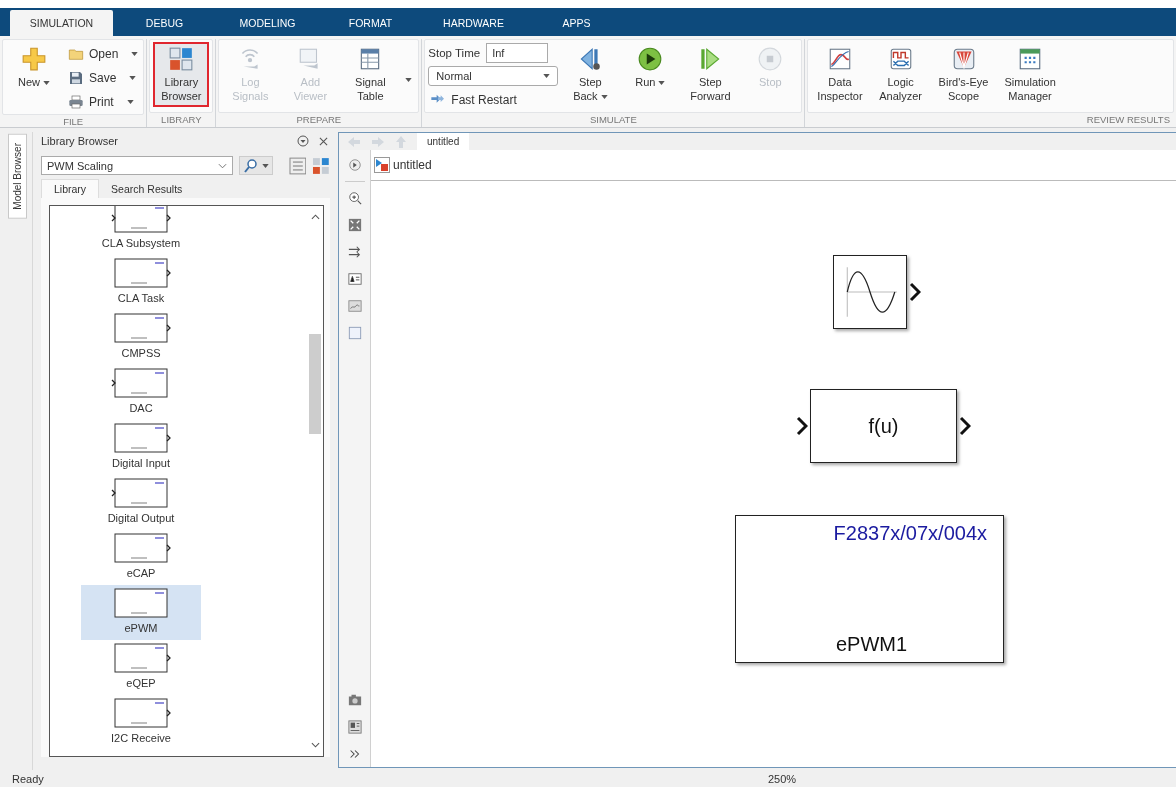  Describe the element at coordinates (613, 120) in the screenshot. I see `section-label: SIMULATE` at that location.